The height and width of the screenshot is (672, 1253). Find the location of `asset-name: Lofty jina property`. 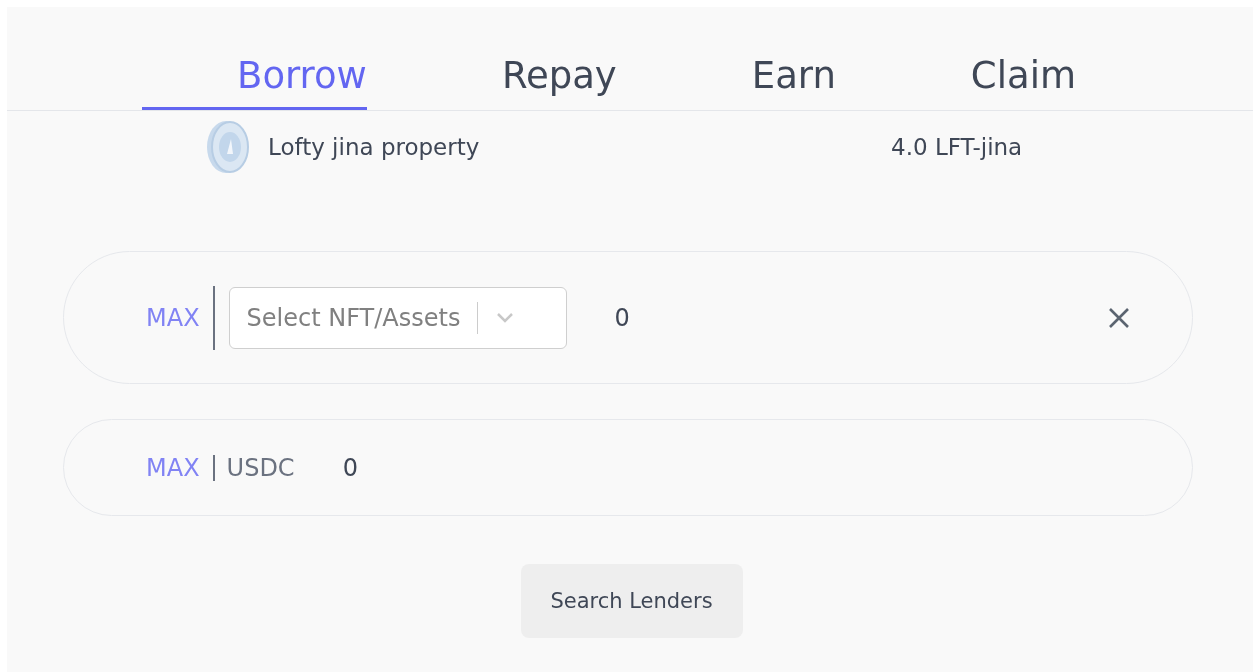

asset-name: Lofty jina property is located at coordinates (374, 147).